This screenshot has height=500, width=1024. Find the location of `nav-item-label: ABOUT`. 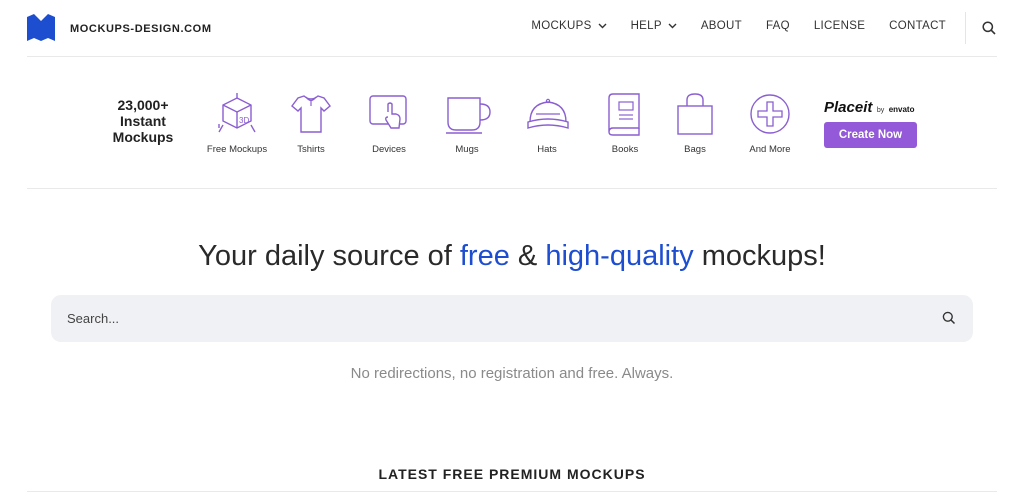

nav-item-label: ABOUT is located at coordinates (721, 26).